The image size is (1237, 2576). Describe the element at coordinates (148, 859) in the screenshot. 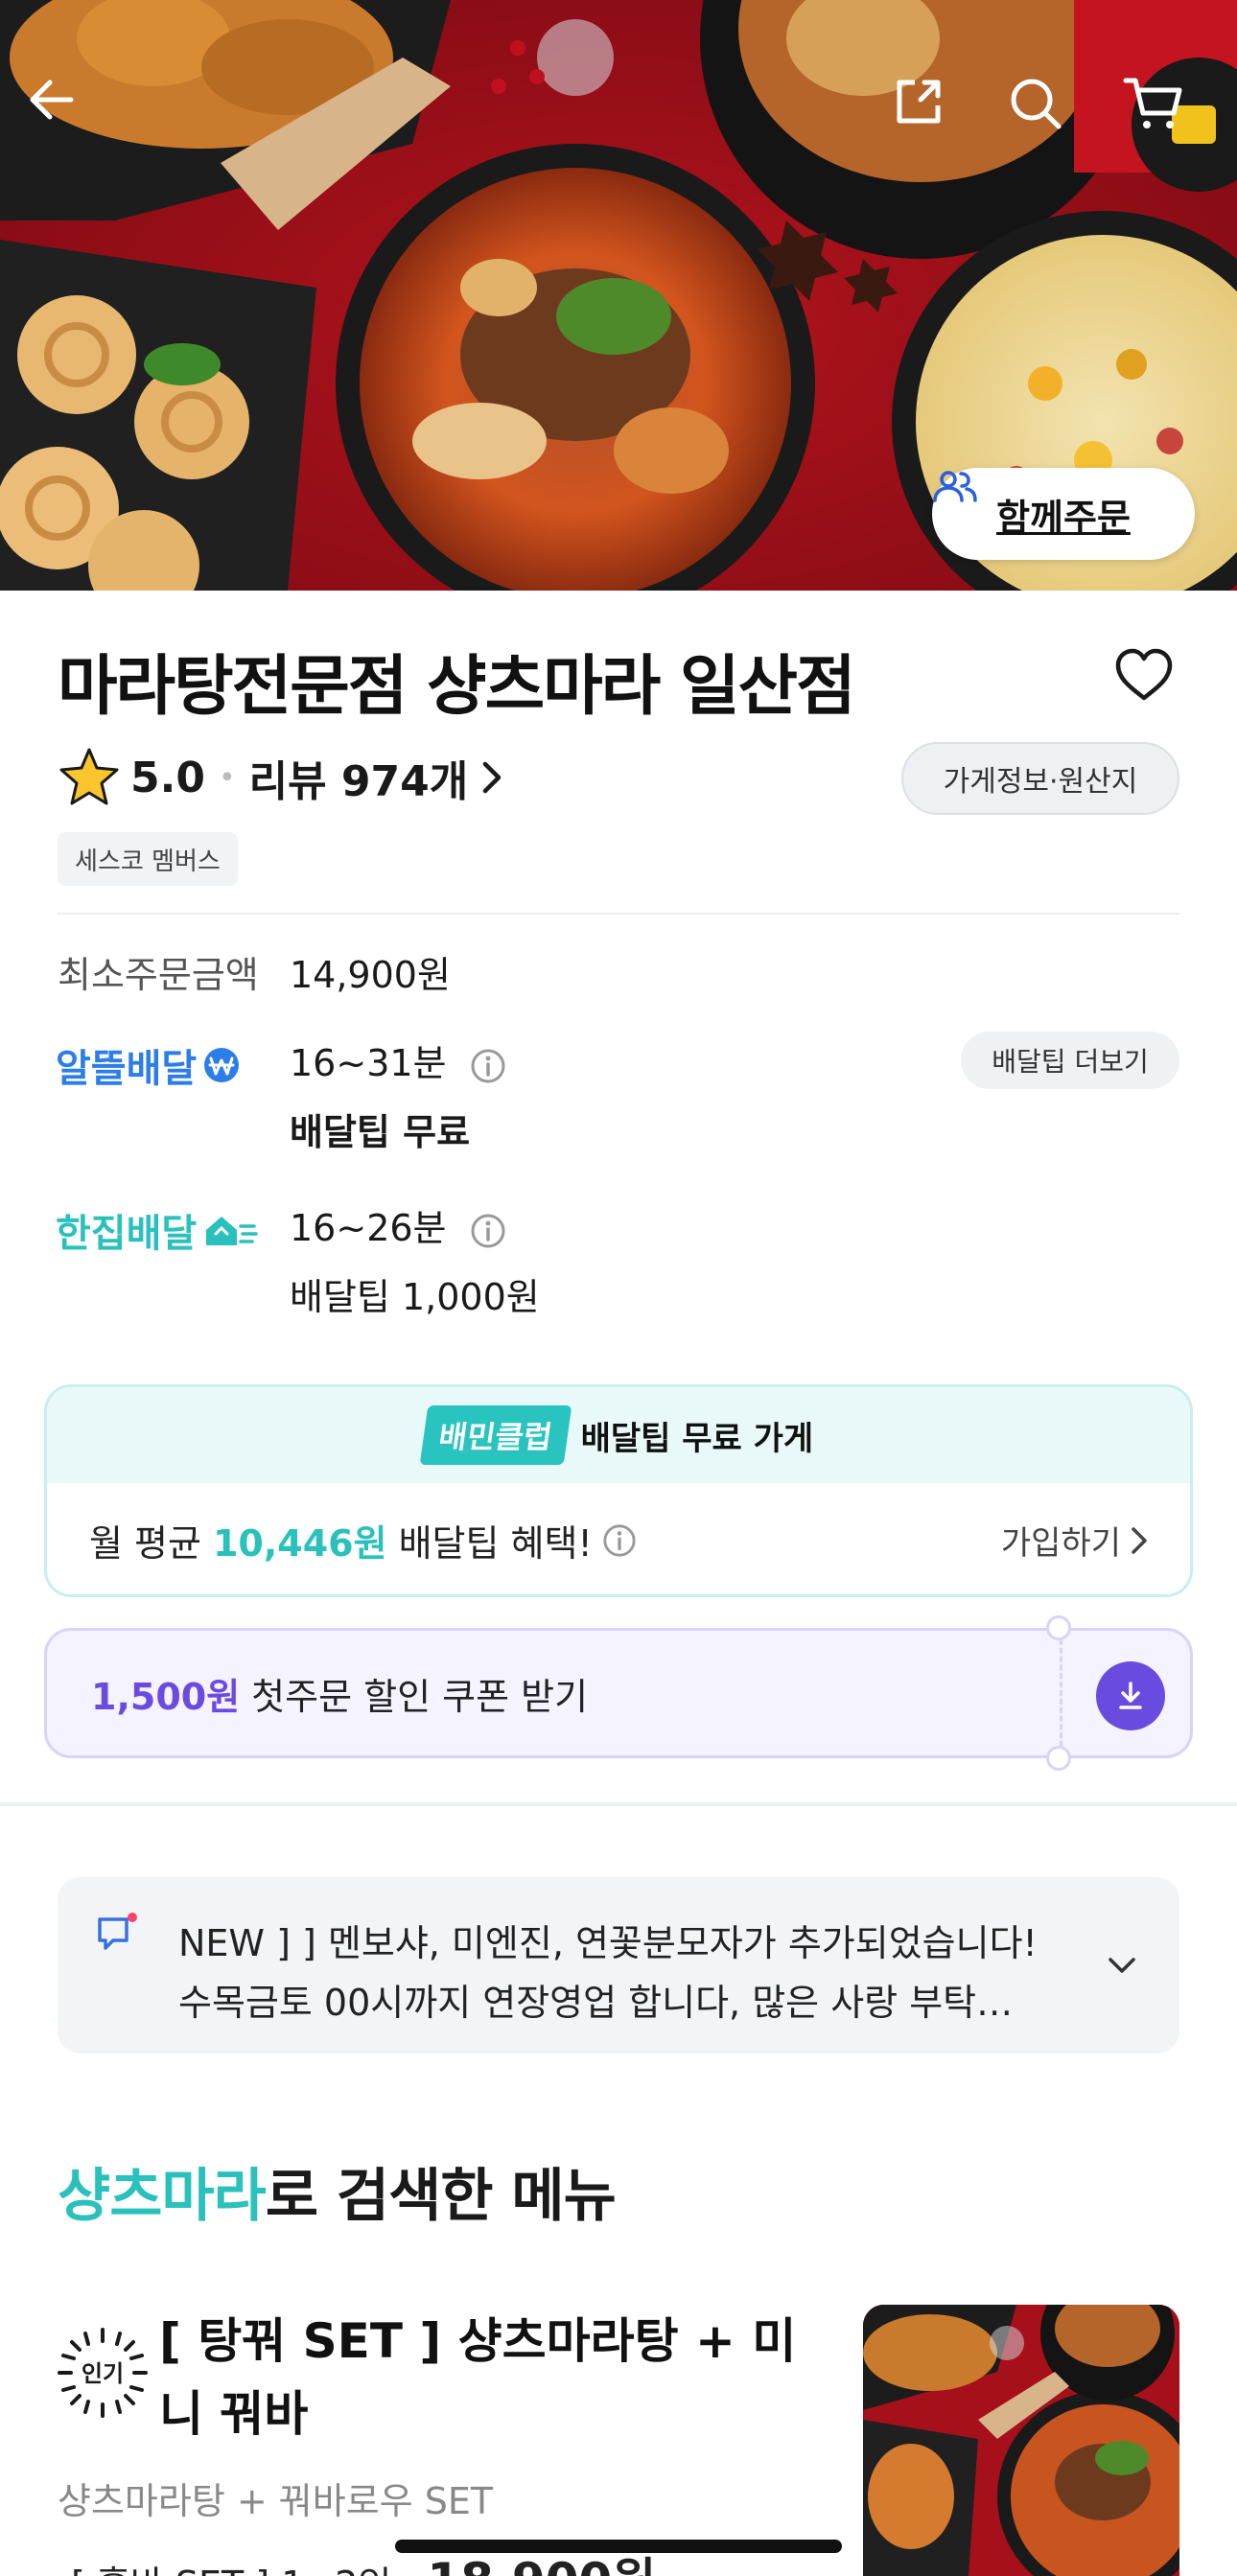

I see `cesco-badge: 세스코 멤버스` at that location.